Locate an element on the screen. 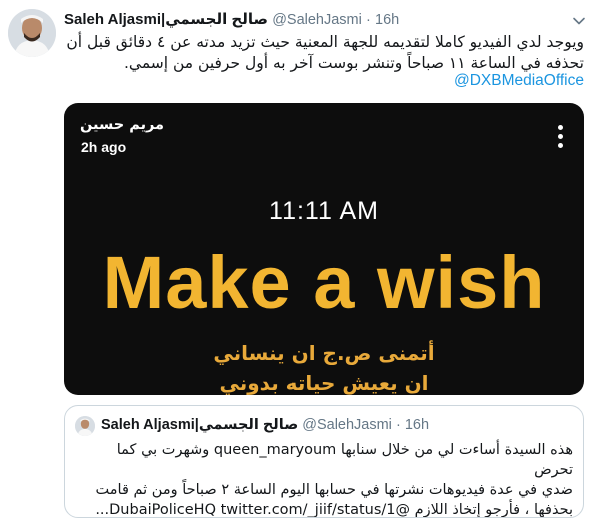 The image size is (600, 518). media-clock-text: 11:11 AM is located at coordinates (324, 211).